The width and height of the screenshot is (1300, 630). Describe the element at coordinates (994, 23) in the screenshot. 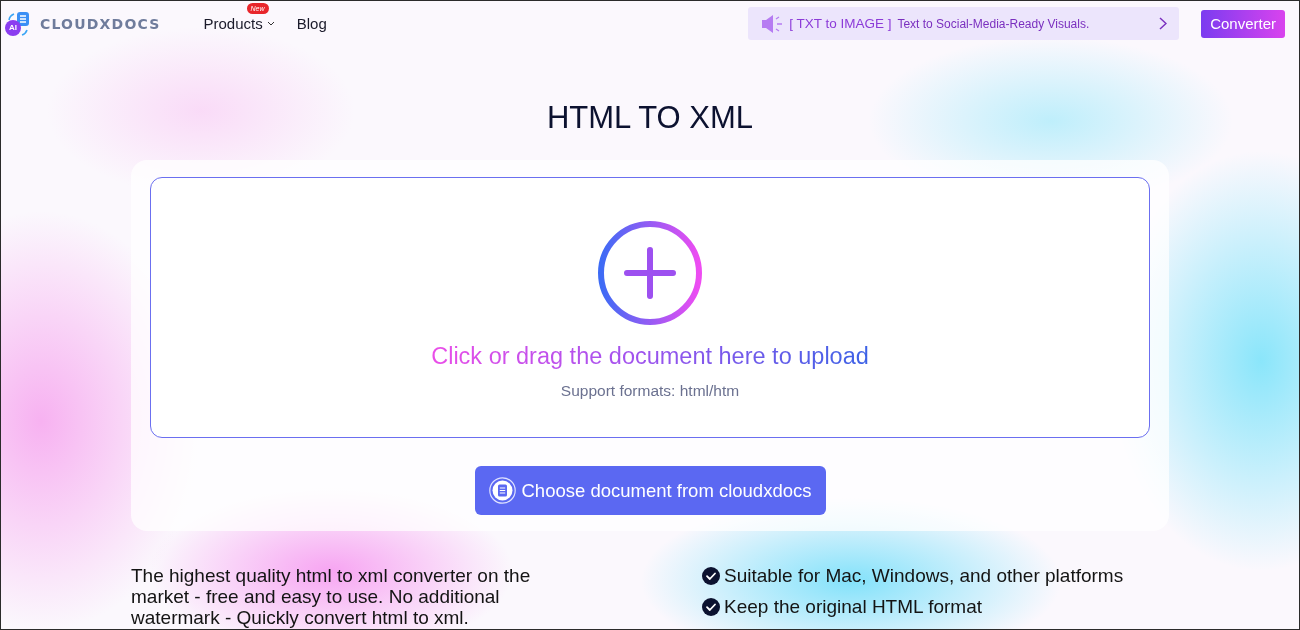

I see `banner-text: Text to Social-Media-Ready Visuals.` at that location.